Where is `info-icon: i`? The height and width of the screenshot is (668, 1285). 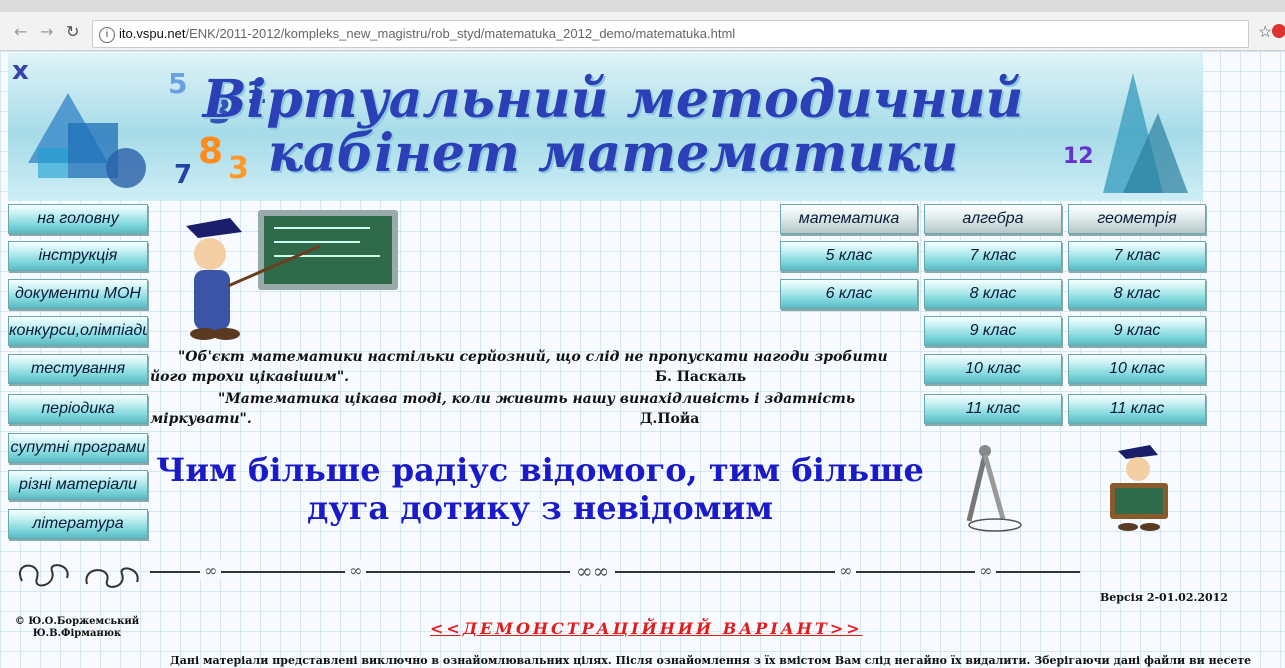 info-icon: i is located at coordinates (107, 34).